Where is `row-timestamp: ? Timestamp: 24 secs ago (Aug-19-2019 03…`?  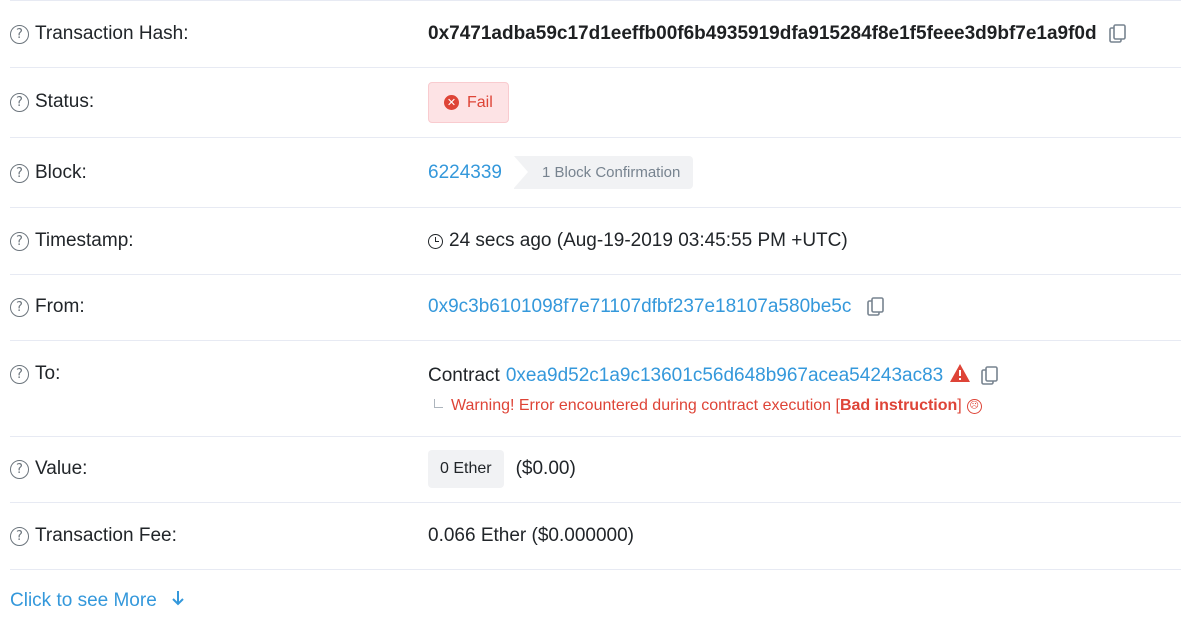 row-timestamp: ? Timestamp: 24 secs ago (Aug-19-2019 03… is located at coordinates (595, 241).